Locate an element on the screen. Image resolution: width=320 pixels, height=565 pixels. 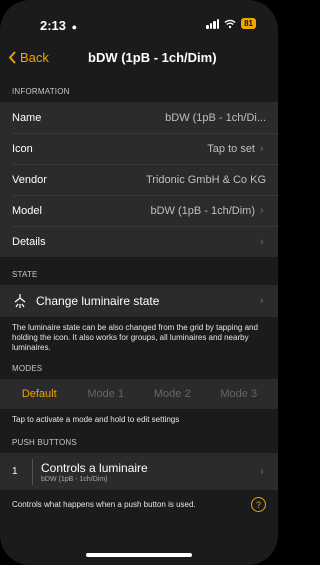
push-button-title: Controls a luminaire is located at coordinates (94, 467).